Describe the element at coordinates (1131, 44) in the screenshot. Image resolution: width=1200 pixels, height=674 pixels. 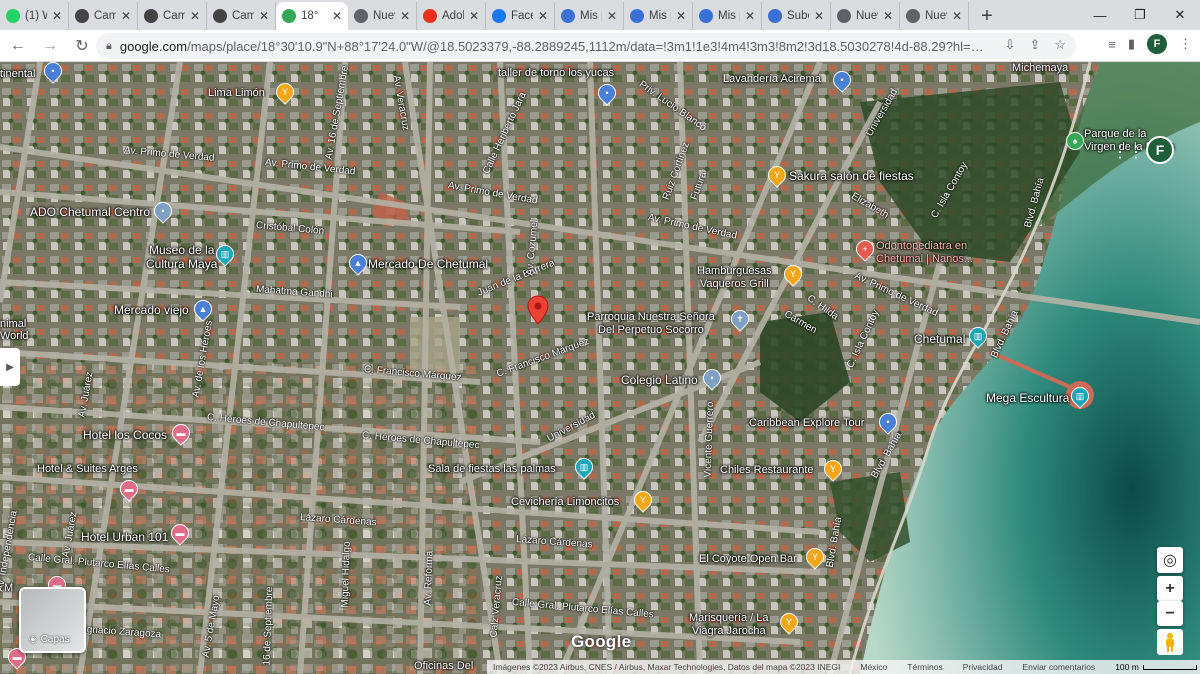
I see `side-panel-icon: ▮` at that location.